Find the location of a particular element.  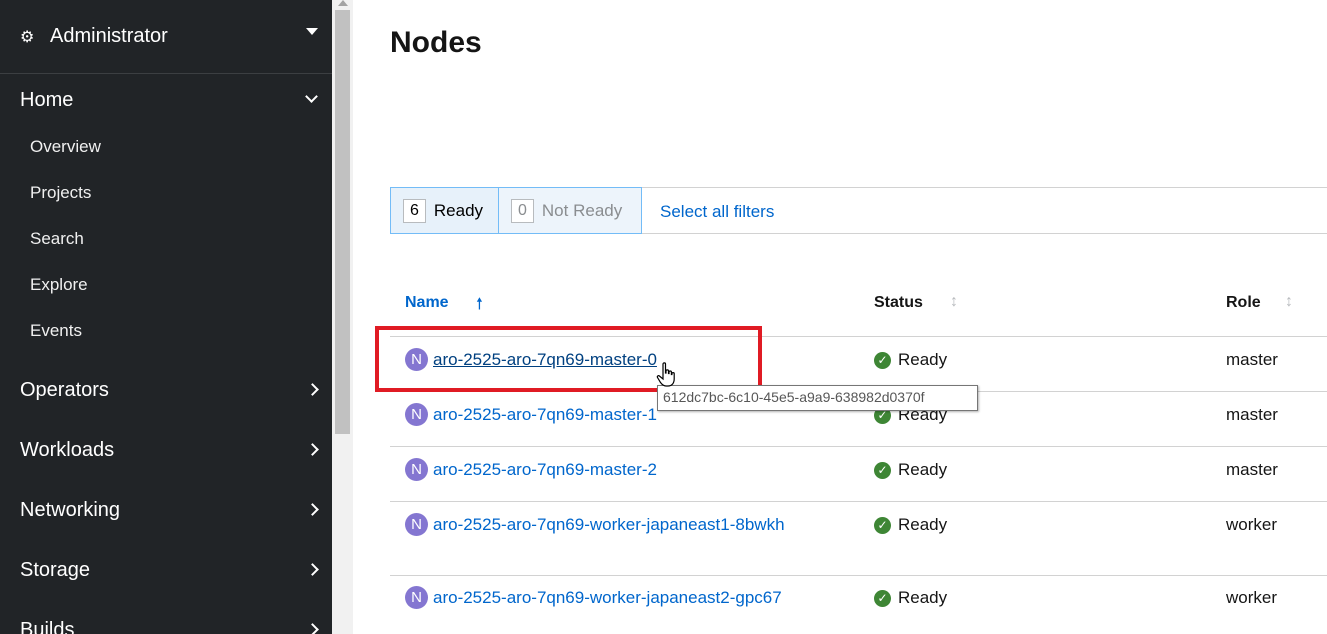

nav-section-label: Storage is located at coordinates (55, 569).